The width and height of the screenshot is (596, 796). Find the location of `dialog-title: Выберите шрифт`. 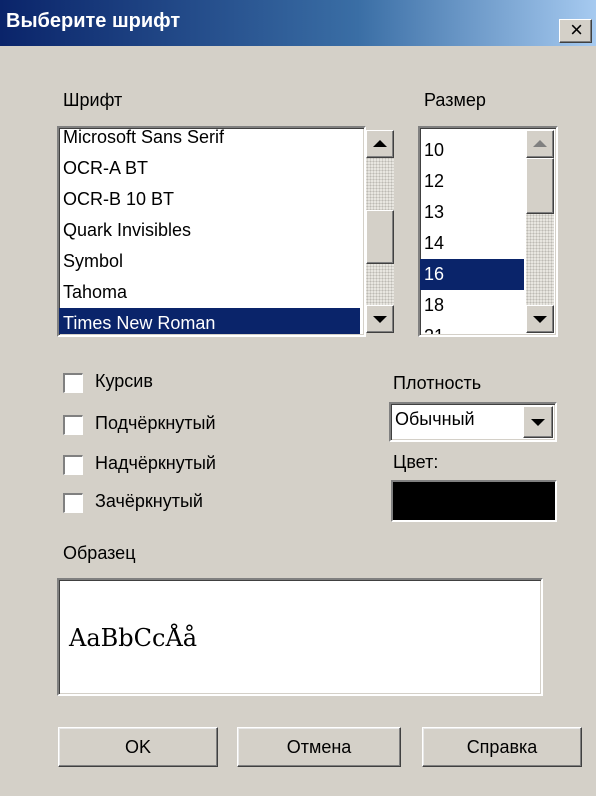

dialog-title: Выберите шрифт is located at coordinates (93, 21).